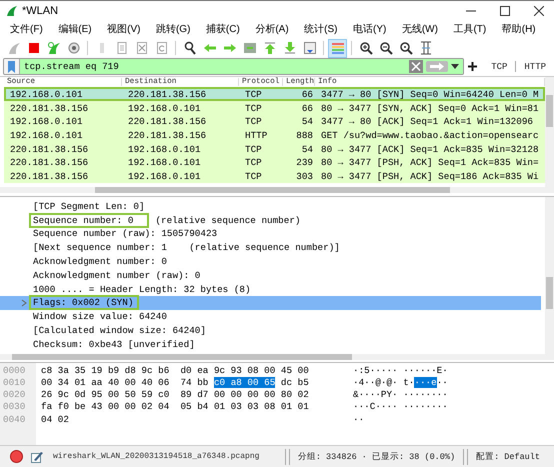 The image size is (554, 467). I want to click on packet-row: 220.181.38.156 192.168.0.101 TCP 303 80 → 3477 [PSH, ACK] Seq=186 Ack=835 Wi, so click(274, 177).